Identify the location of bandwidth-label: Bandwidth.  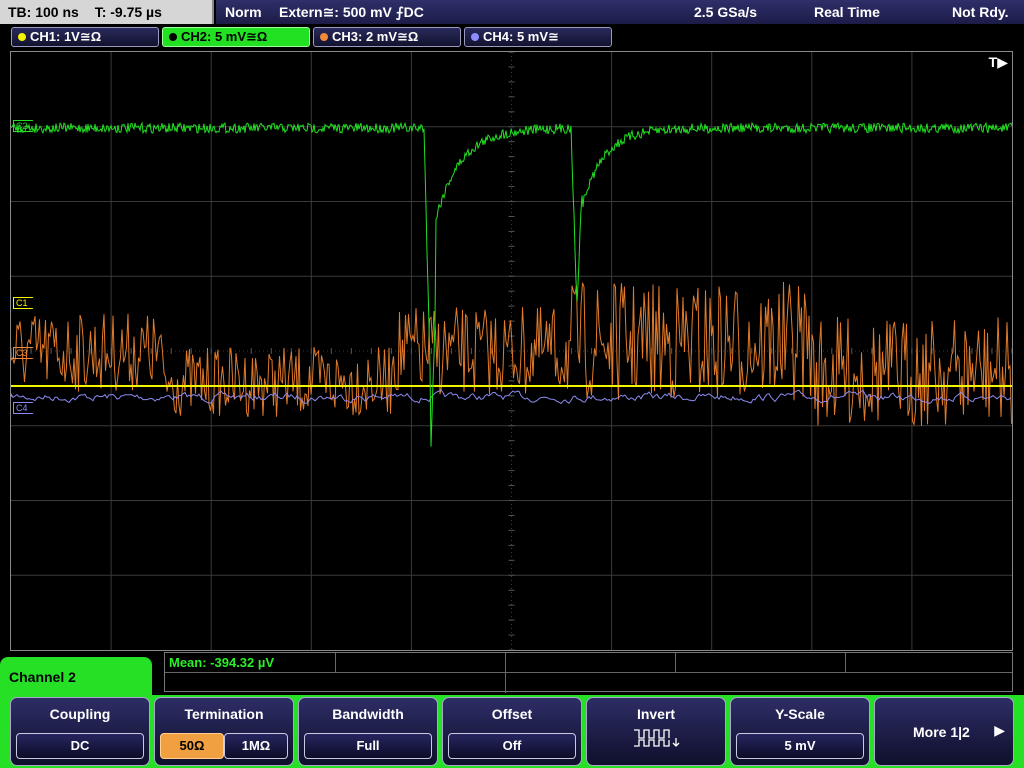
(368, 714).